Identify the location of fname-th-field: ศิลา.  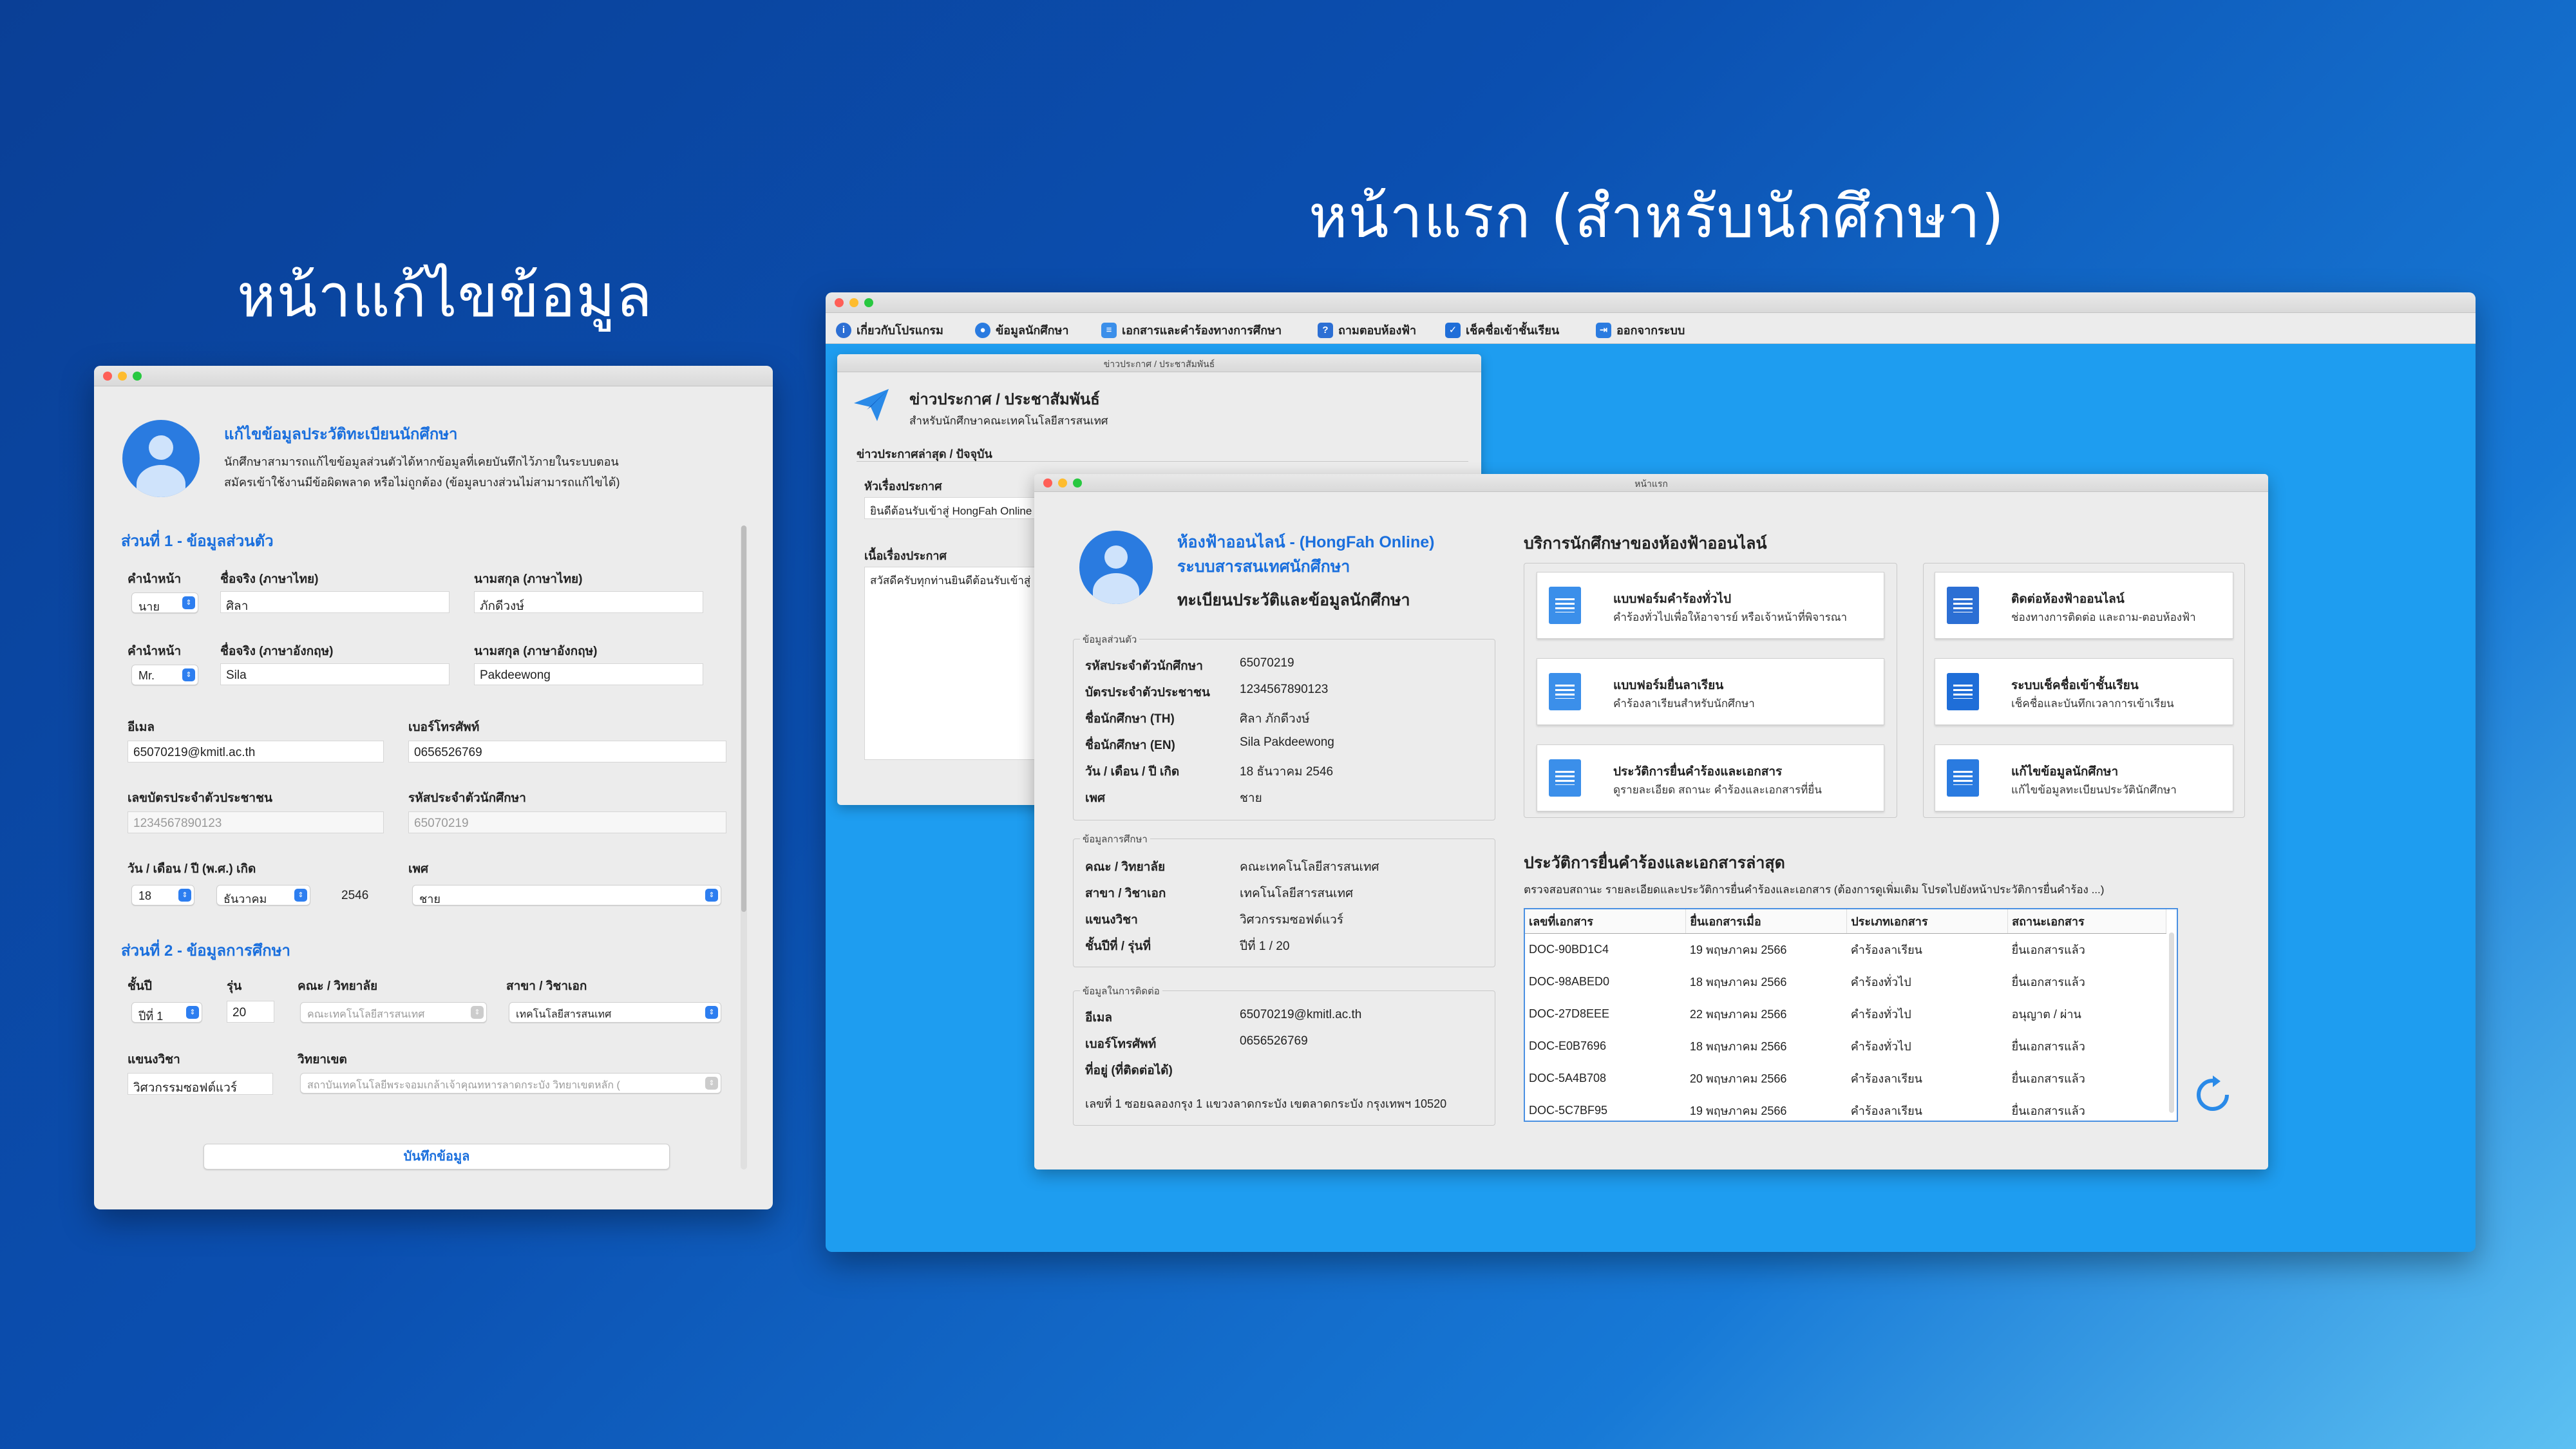
(335, 602).